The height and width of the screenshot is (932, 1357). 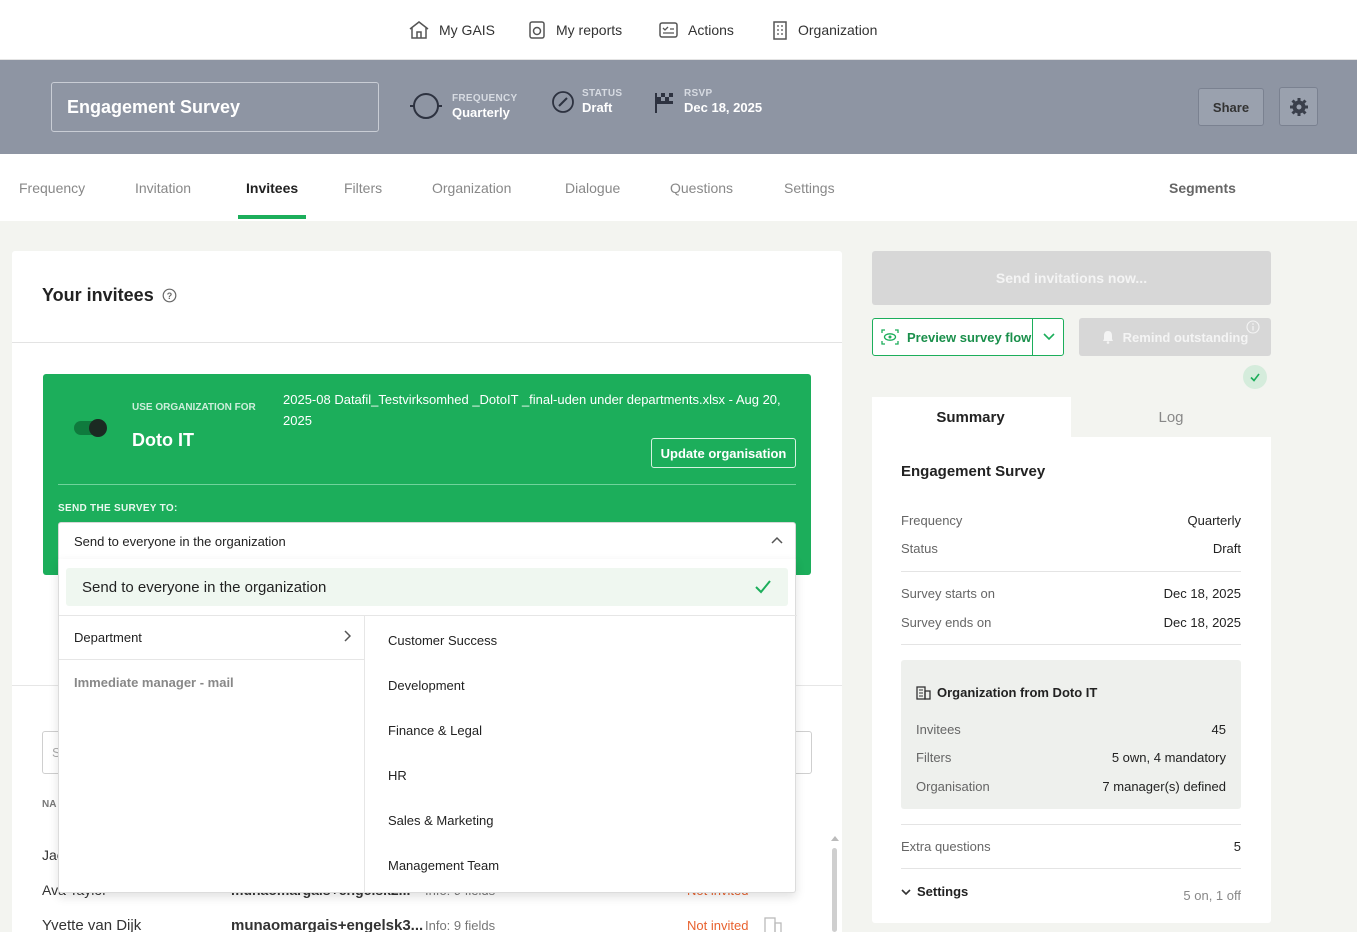 I want to click on tab-filters: Filters, so click(x=363, y=187).